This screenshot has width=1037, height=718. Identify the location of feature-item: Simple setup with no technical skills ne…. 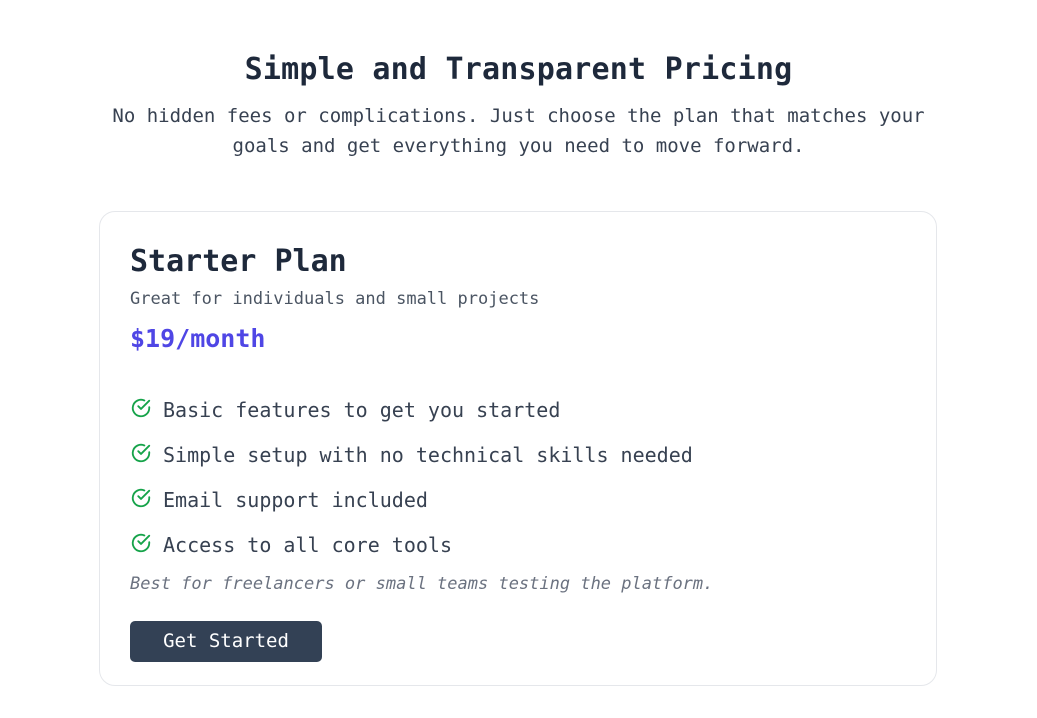
(411, 454).